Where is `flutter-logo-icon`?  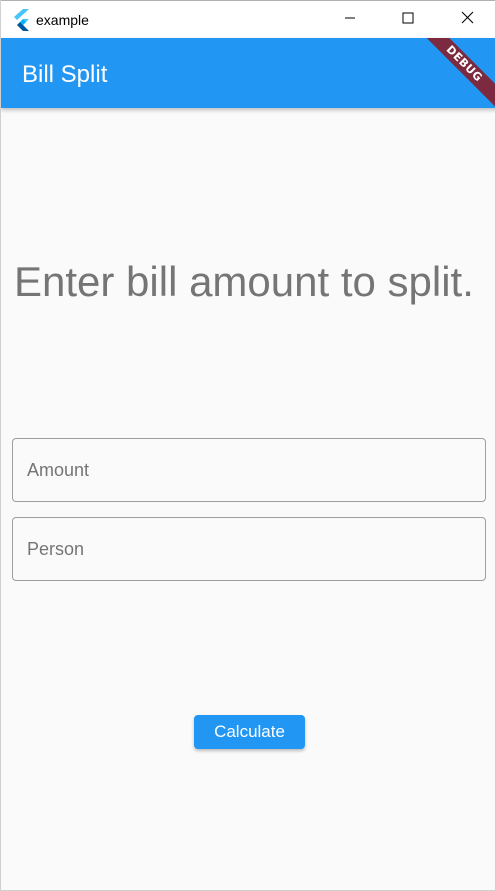
flutter-logo-icon is located at coordinates (21, 20).